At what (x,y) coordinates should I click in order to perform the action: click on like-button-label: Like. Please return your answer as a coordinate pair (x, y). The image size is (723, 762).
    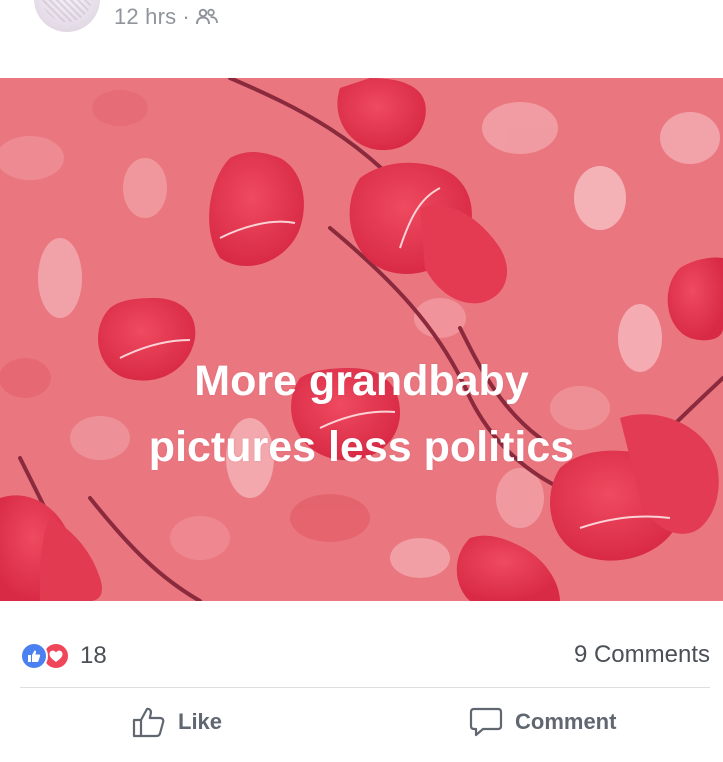
    Looking at the image, I should click on (200, 721).